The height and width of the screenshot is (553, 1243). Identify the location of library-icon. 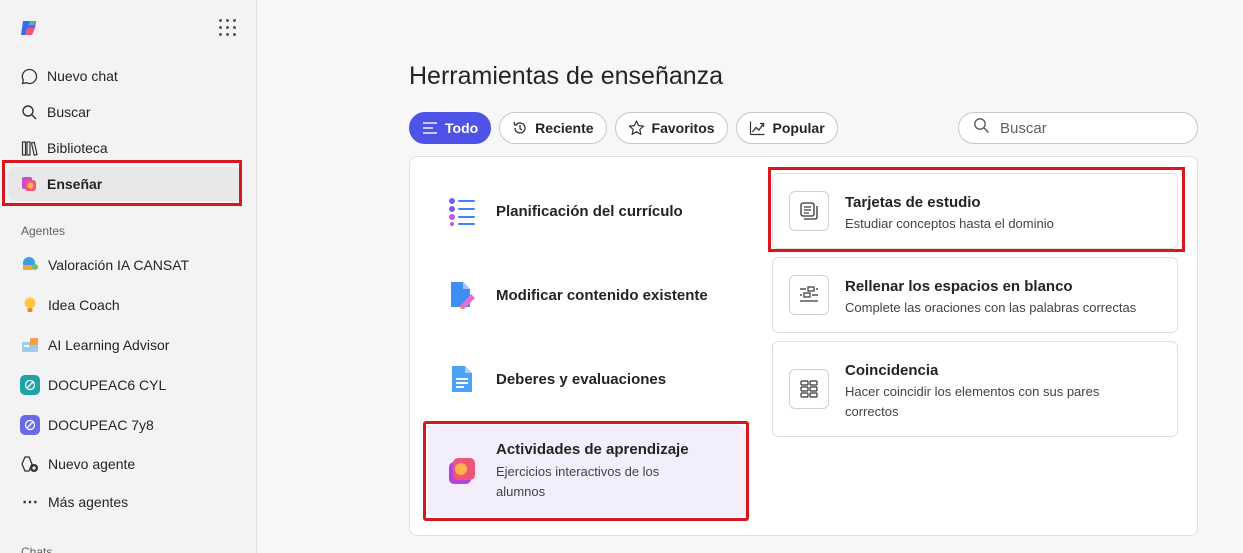
(29, 148).